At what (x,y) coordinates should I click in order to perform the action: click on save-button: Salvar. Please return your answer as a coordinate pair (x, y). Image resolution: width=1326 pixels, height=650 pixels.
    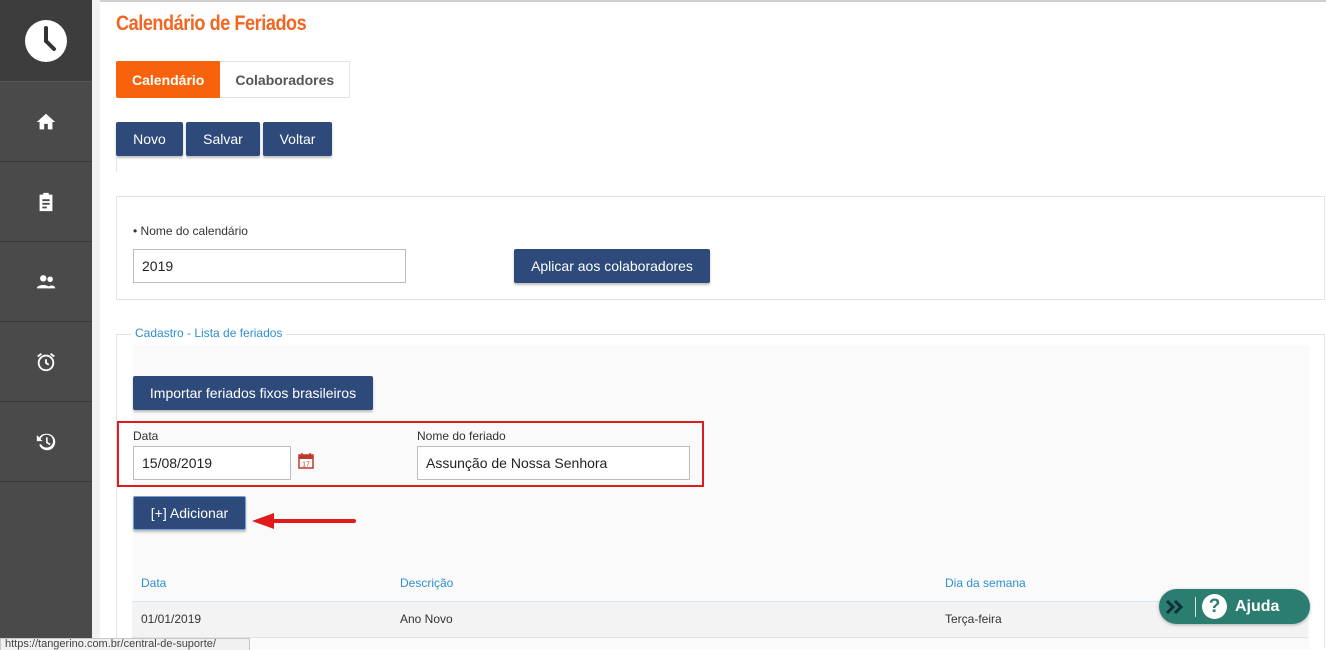
    Looking at the image, I should click on (223, 139).